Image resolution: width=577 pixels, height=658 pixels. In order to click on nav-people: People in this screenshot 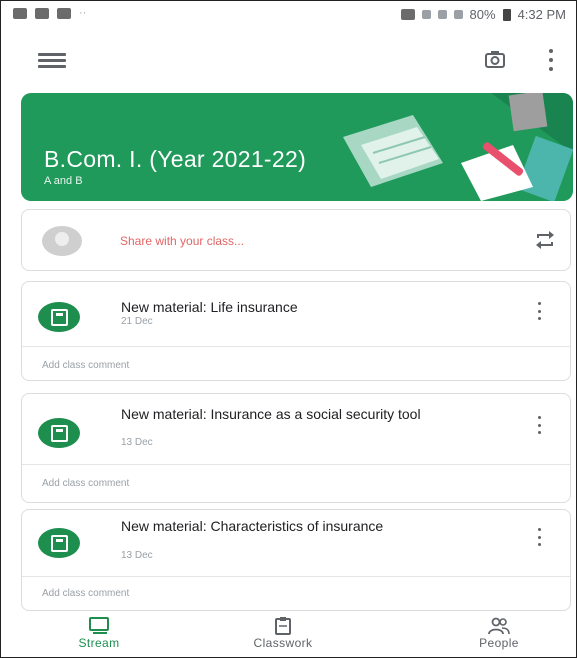, I will do `click(499, 633)`.